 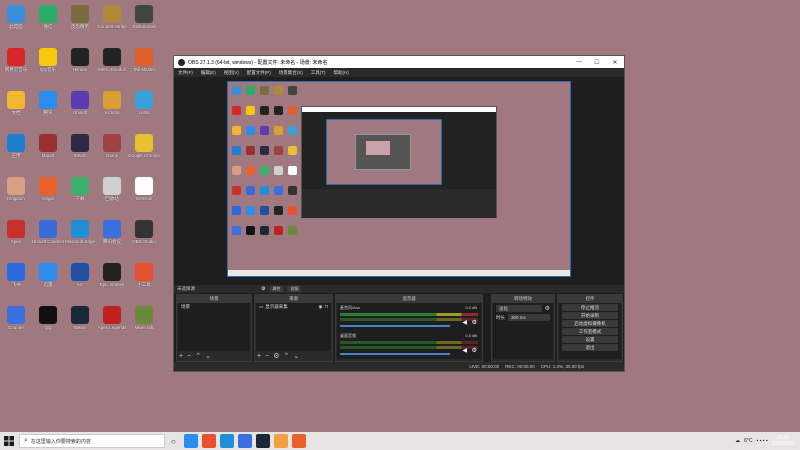 I want to click on desktop-icon: Minecraft, so click(x=144, y=318).